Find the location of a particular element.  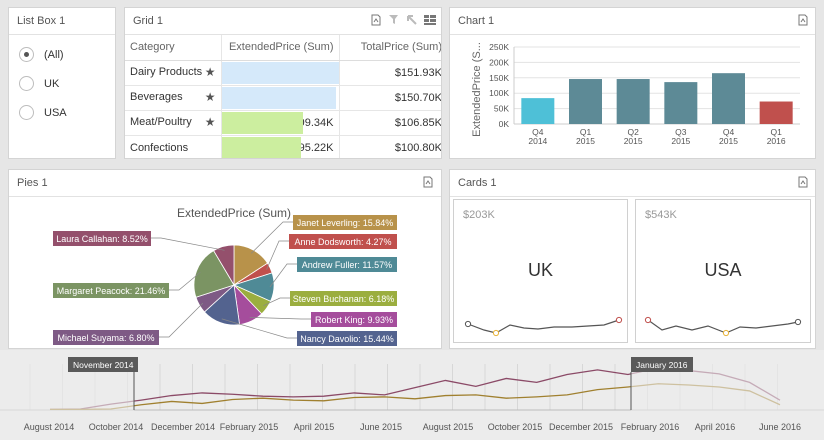

extended-price-cell: $138.71K is located at coordinates (279, 98).